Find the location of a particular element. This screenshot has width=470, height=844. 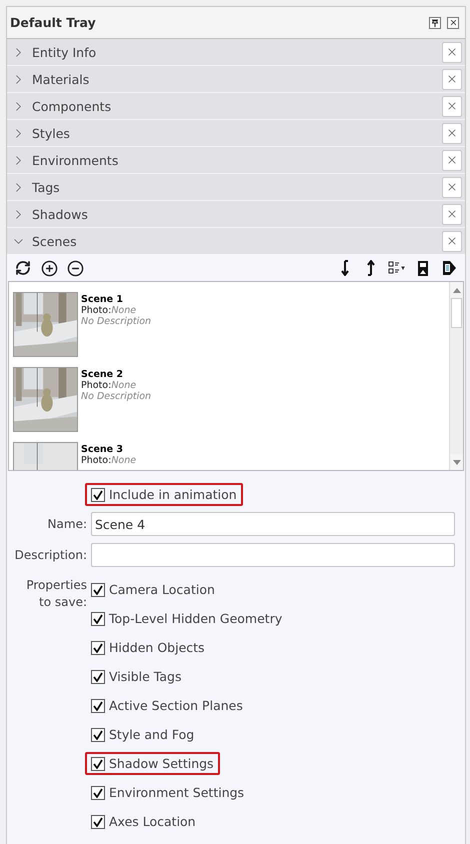

include-animation-option: Include in animation is located at coordinates (164, 494).